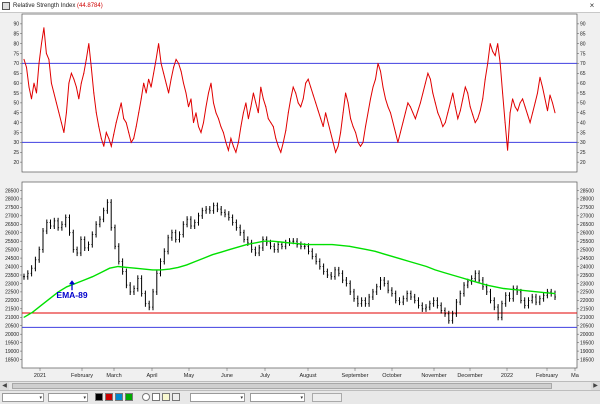 This screenshot has height=404, width=600. What do you see at coordinates (583, 84) in the screenshot?
I see `y-tick-label-right: 60` at bounding box center [583, 84].